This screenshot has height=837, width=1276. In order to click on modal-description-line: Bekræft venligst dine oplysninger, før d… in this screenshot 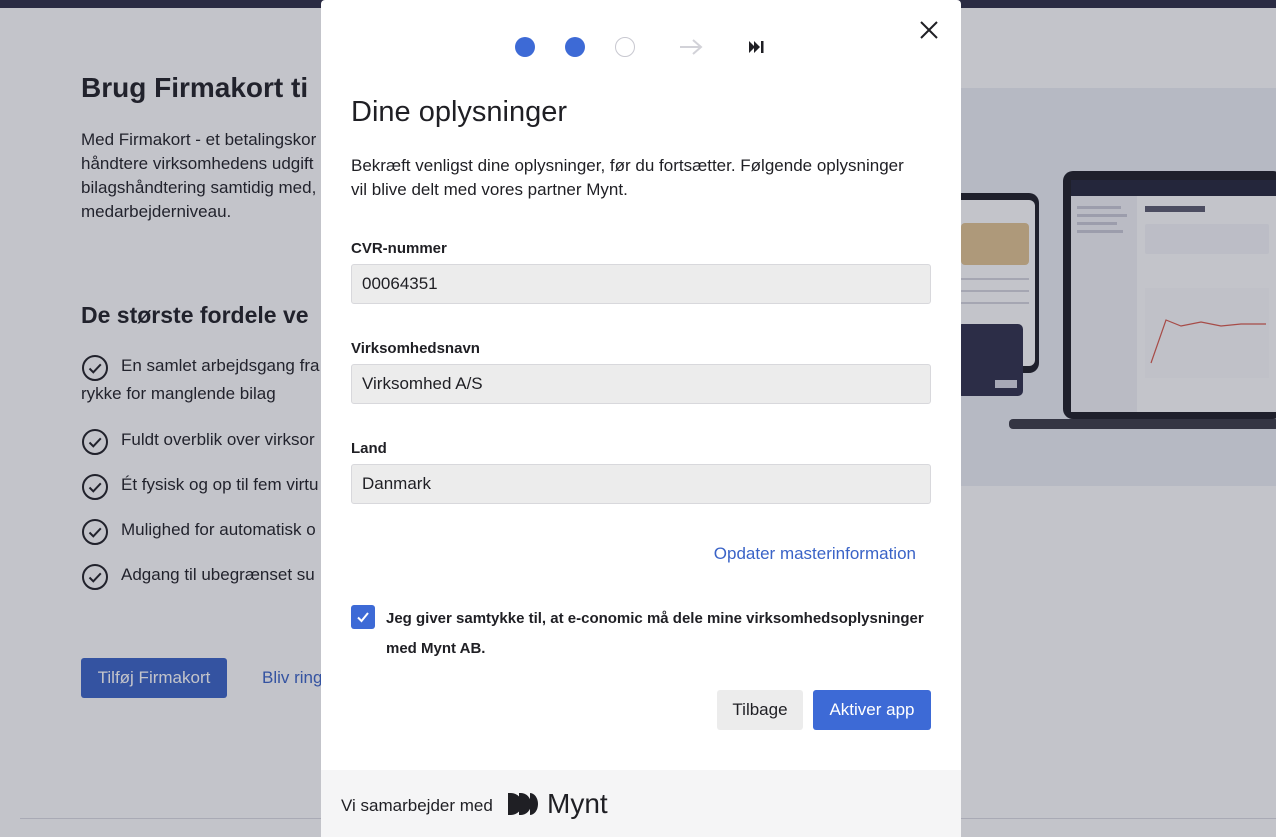, I will do `click(627, 165)`.